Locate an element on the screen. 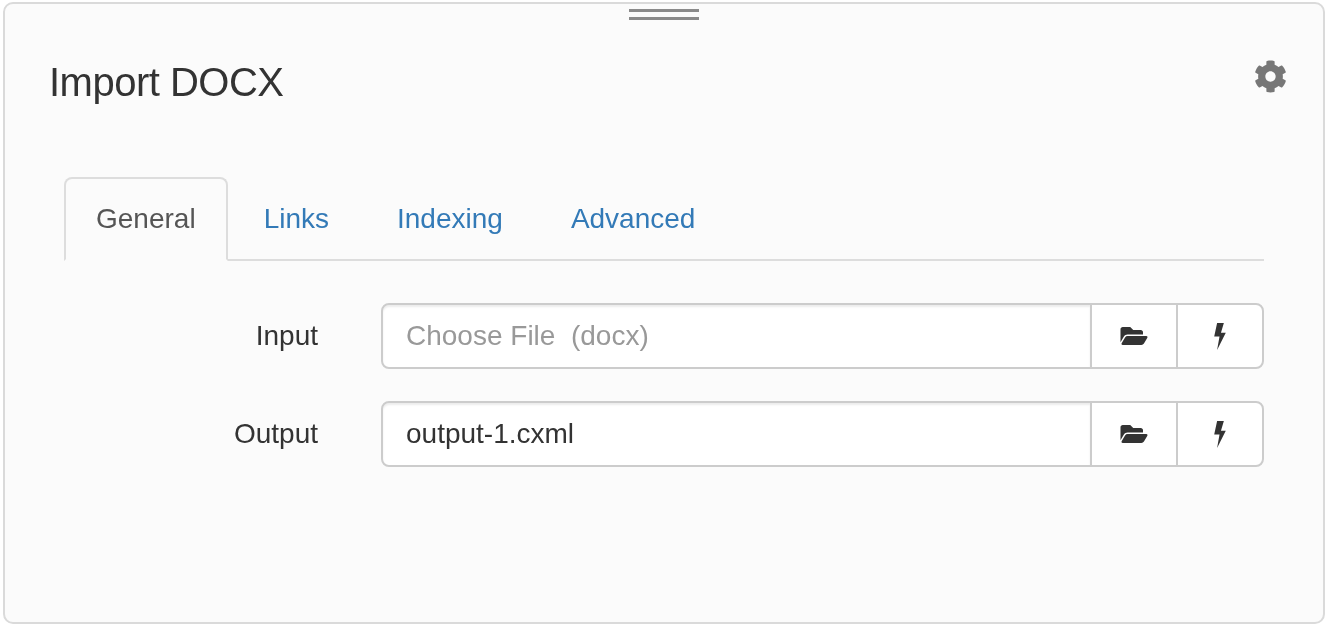 The image size is (1328, 628). tab: Indexing is located at coordinates (450, 219).